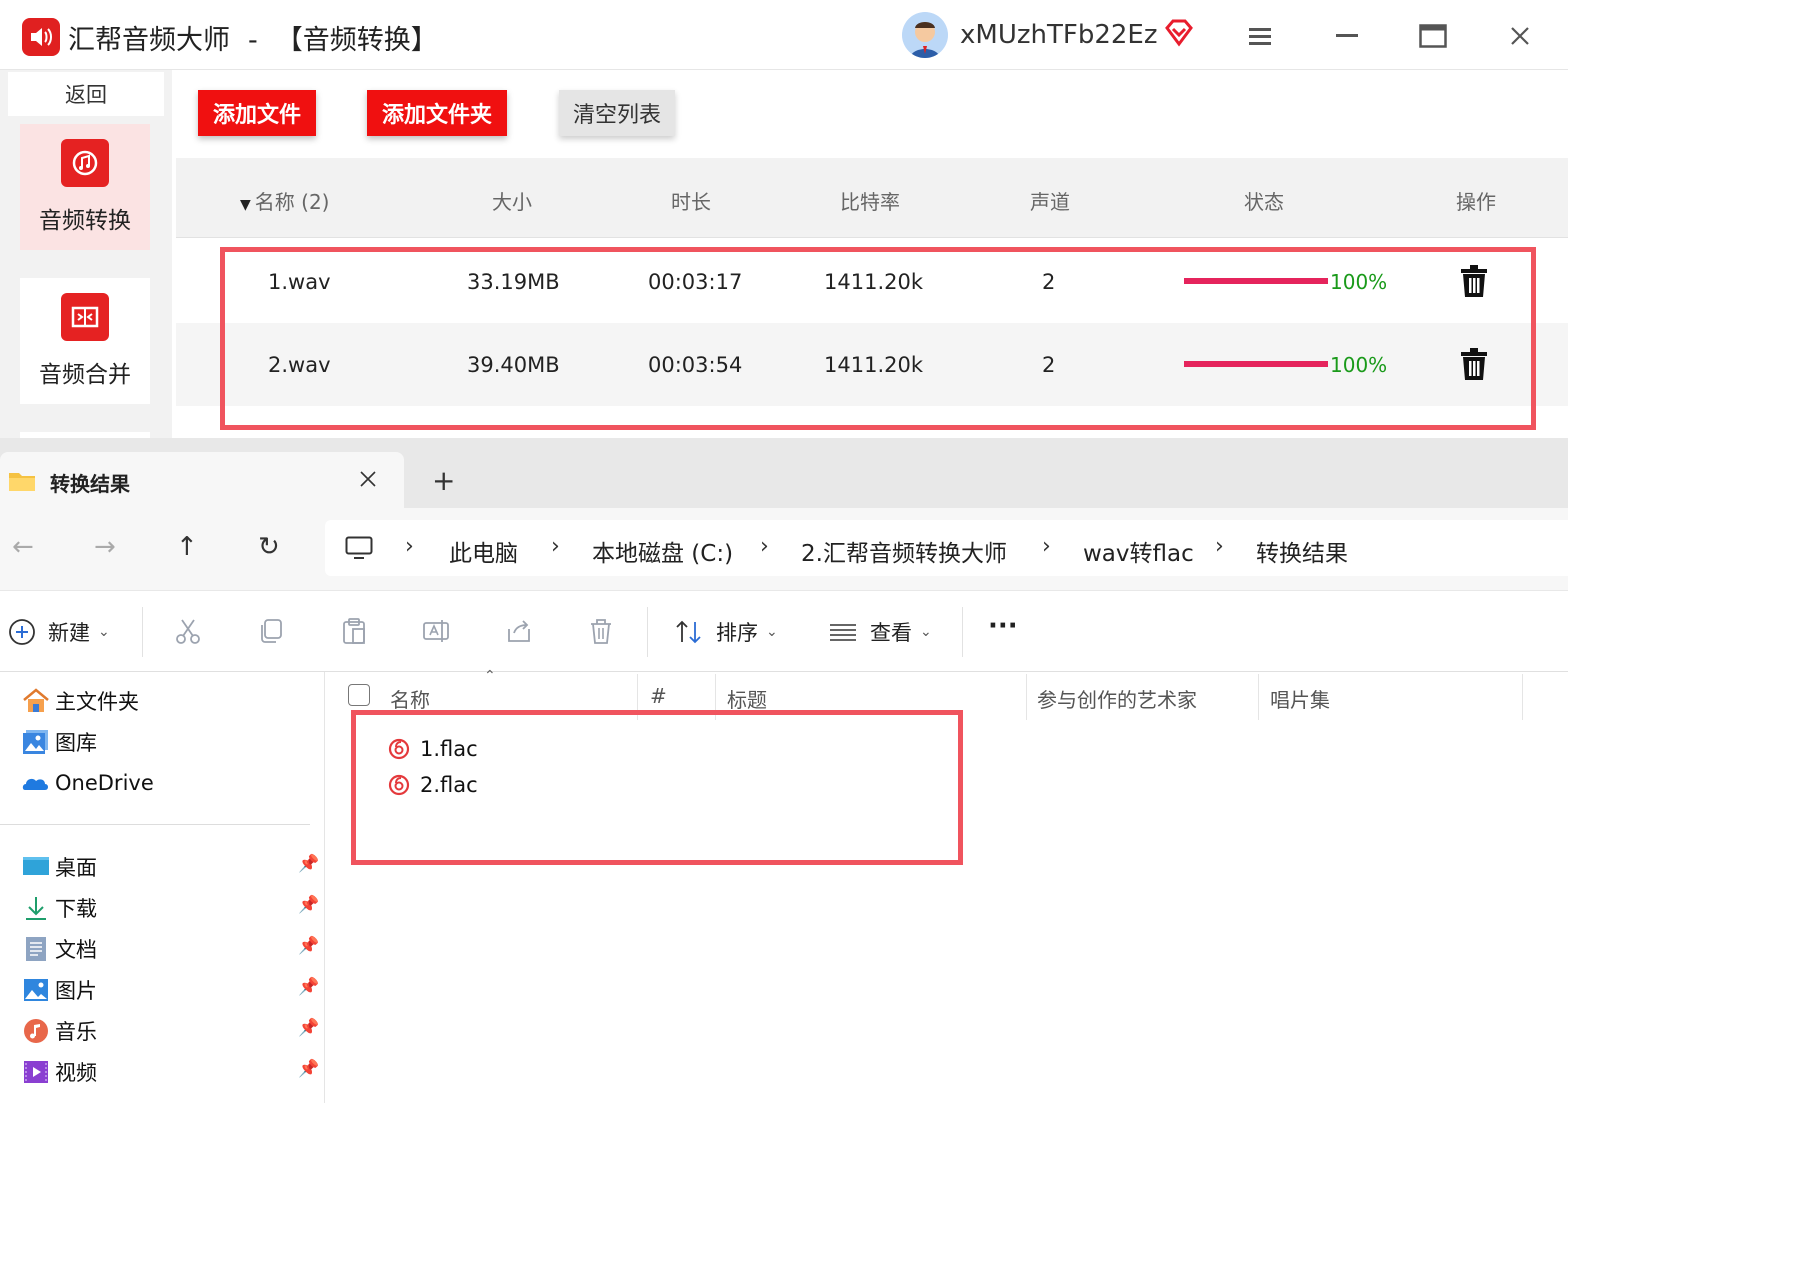  Describe the element at coordinates (86, 94) in the screenshot. I see `back-button: 返回` at that location.